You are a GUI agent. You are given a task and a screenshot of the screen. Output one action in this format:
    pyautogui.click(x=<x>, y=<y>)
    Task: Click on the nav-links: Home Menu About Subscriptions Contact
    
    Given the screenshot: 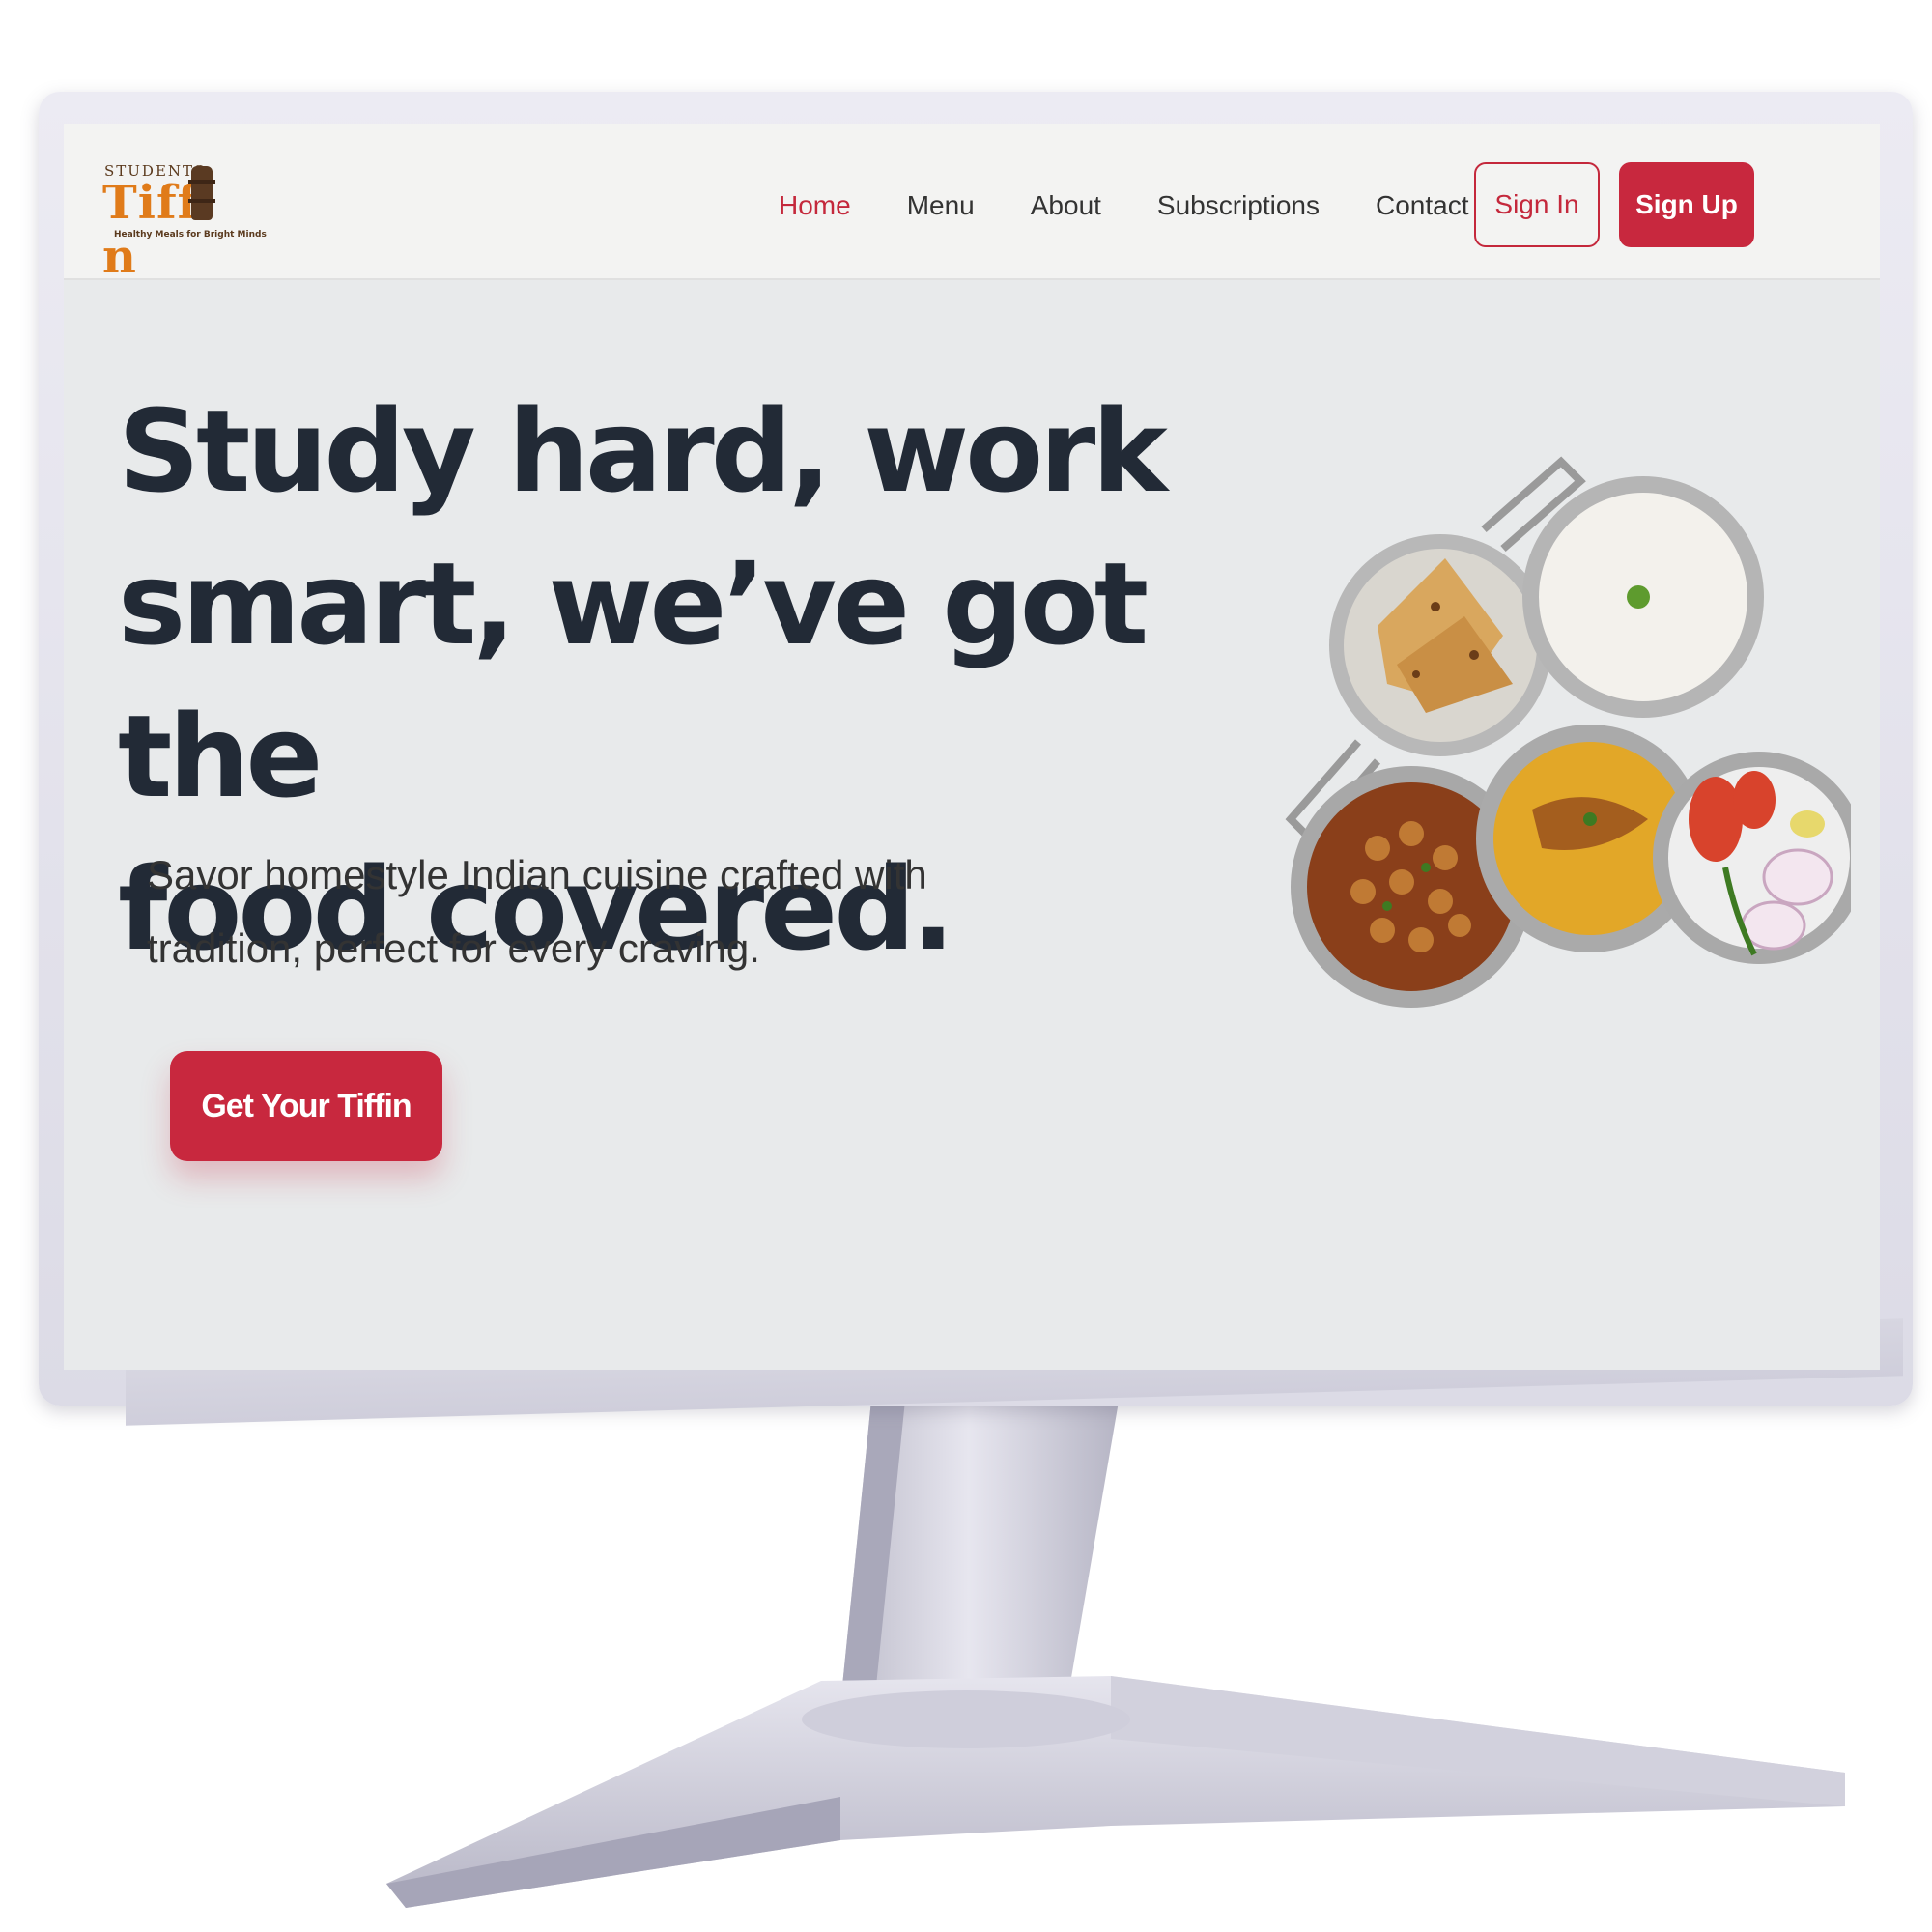 What is the action you would take?
    pyautogui.click(x=1124, y=206)
    